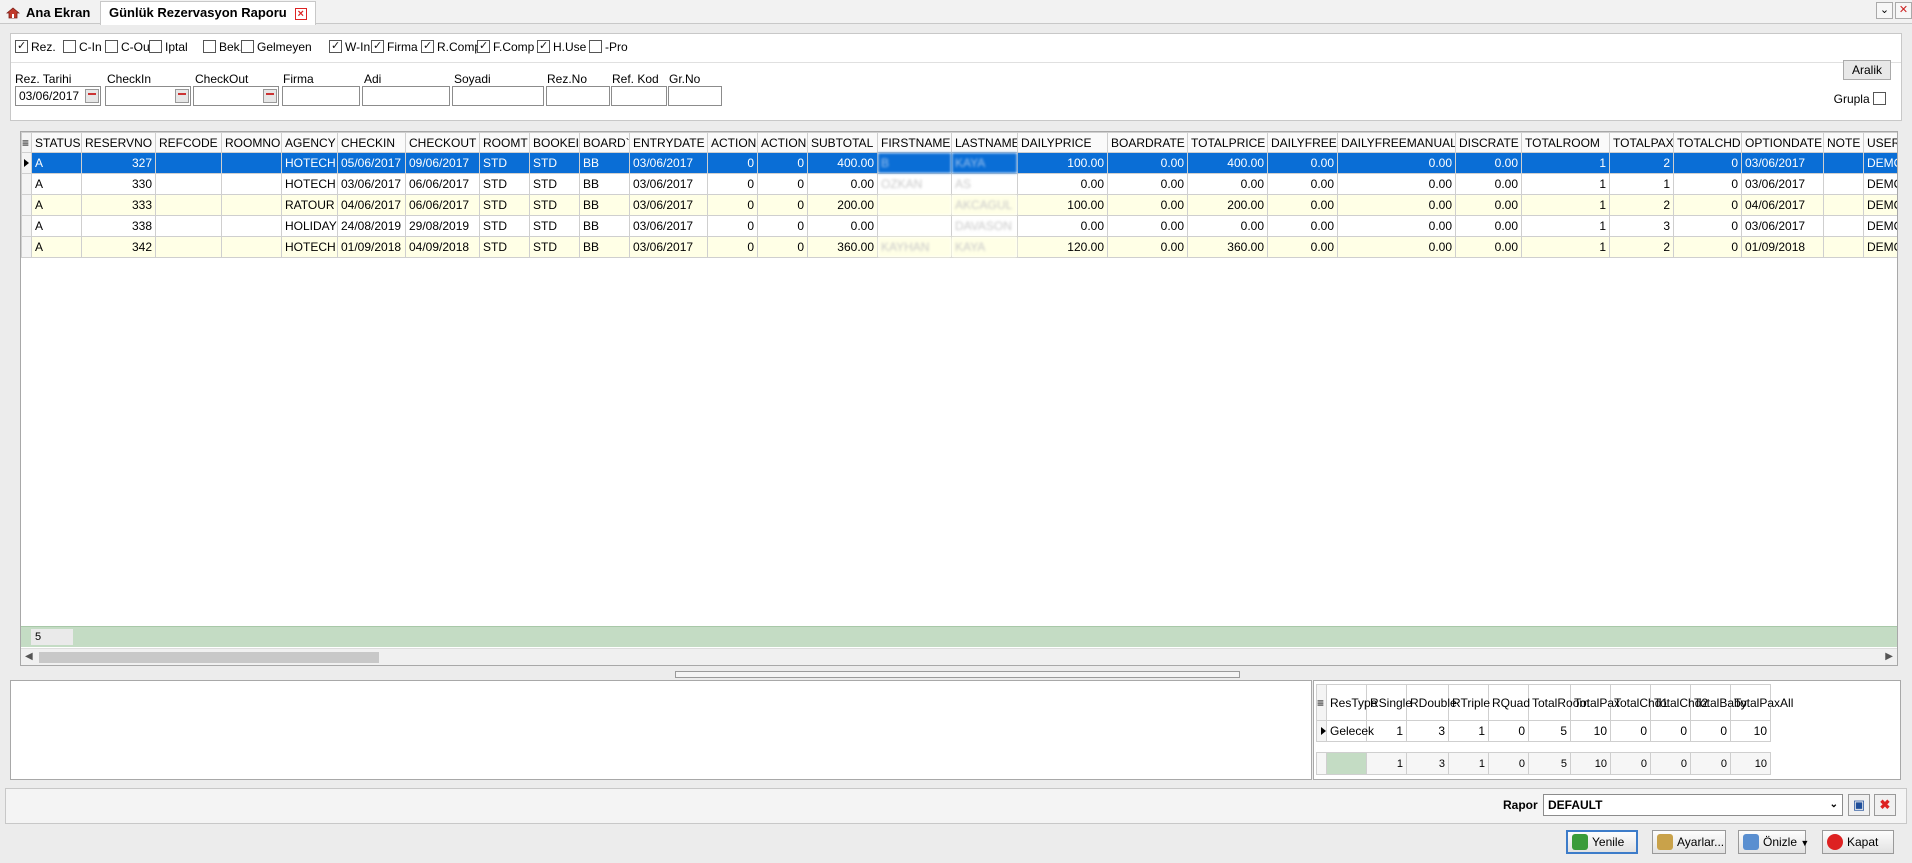 This screenshot has width=1912, height=863. What do you see at coordinates (1880, 142) in the screenshot?
I see `column-header: USERC` at bounding box center [1880, 142].